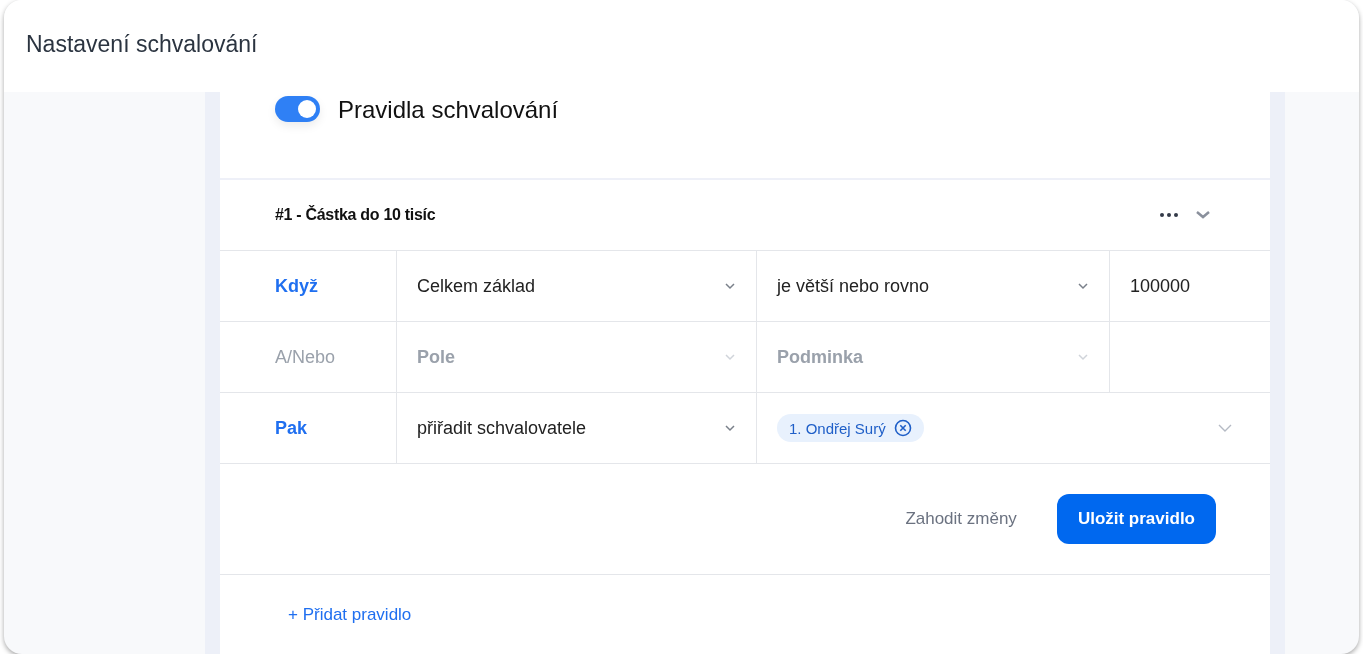 This screenshot has height=661, width=1363. Describe the element at coordinates (305, 357) in the screenshot. I see `row-label: A/Nebo` at that location.